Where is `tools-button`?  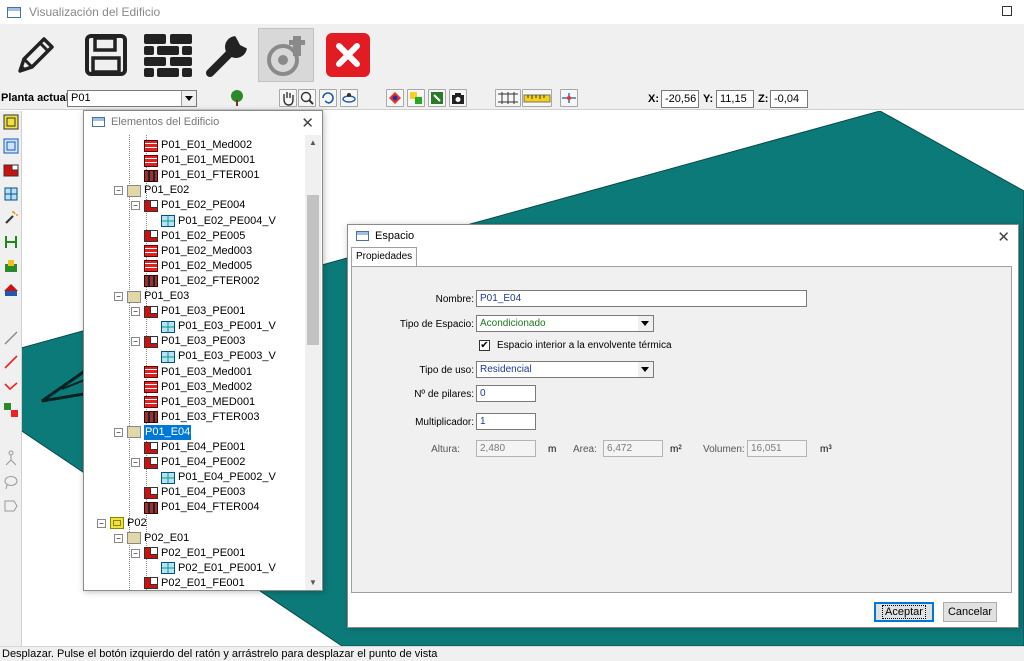 tools-button is located at coordinates (228, 55).